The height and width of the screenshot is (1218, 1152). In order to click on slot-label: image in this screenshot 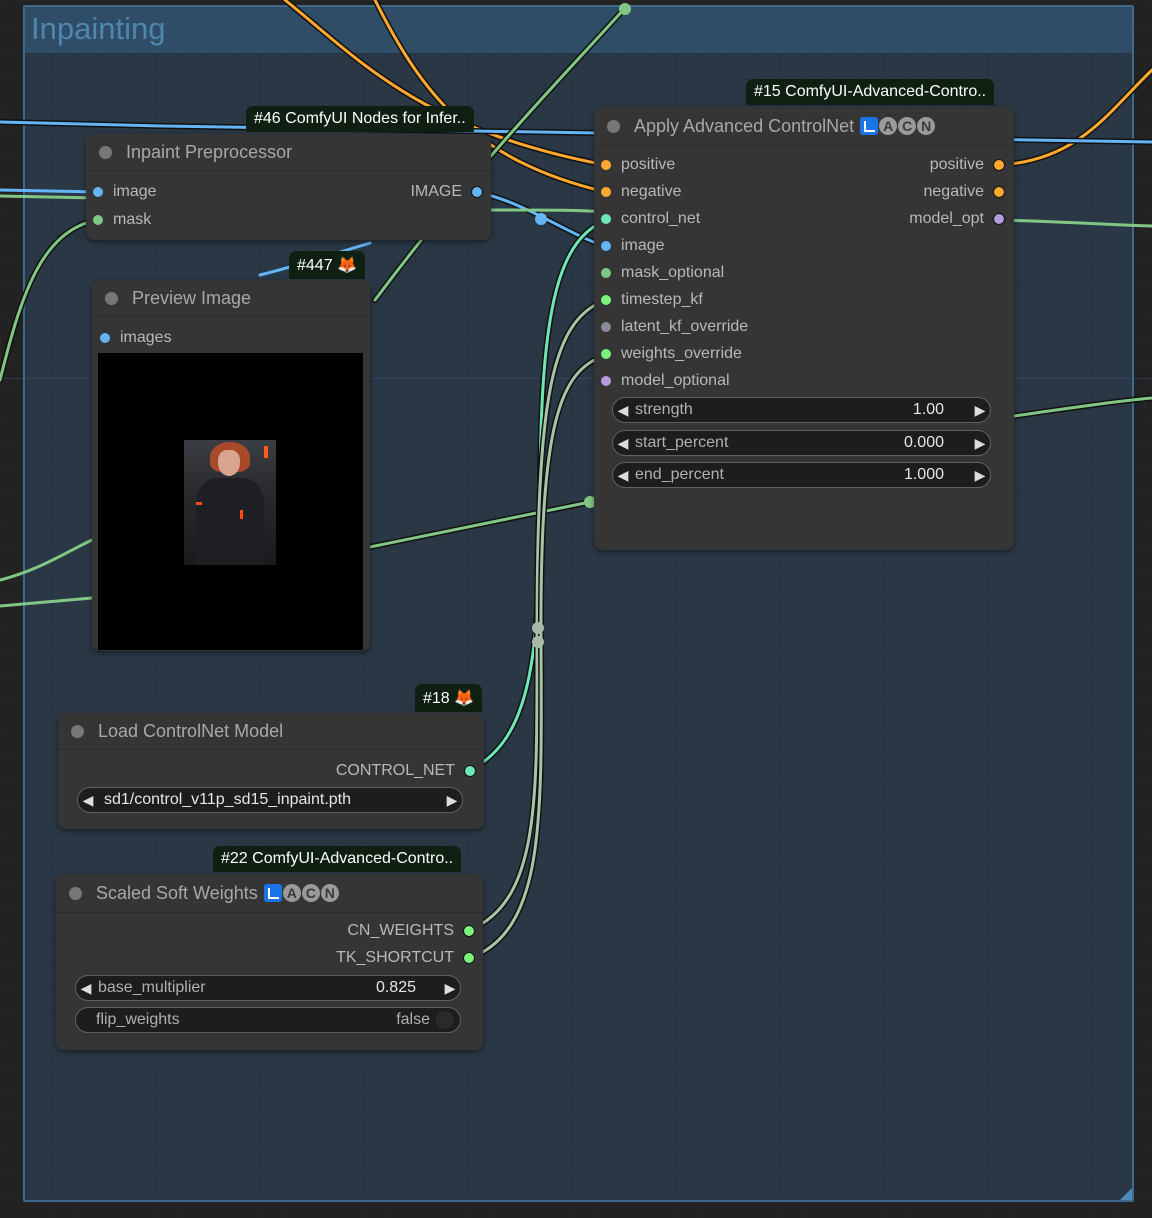, I will do `click(135, 191)`.